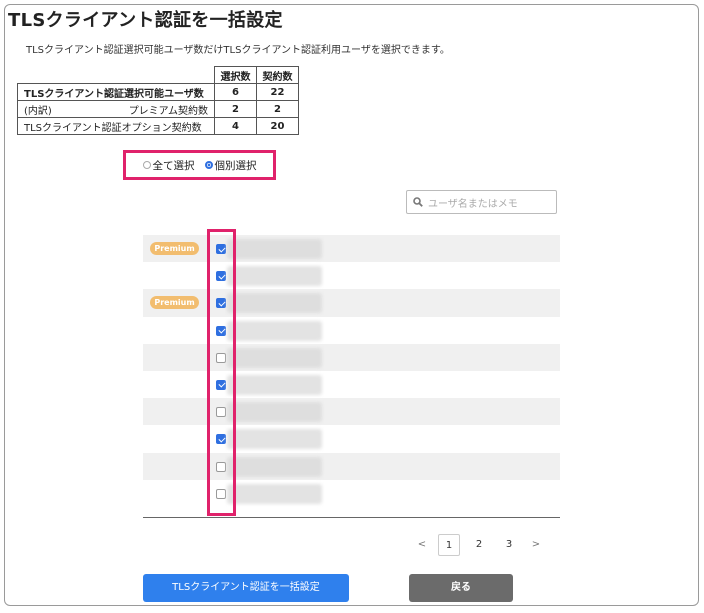 The height and width of the screenshot is (613, 704). What do you see at coordinates (116, 126) in the screenshot?
I see `summary-label-option: TLSクライアント認証オプション契約数` at bounding box center [116, 126].